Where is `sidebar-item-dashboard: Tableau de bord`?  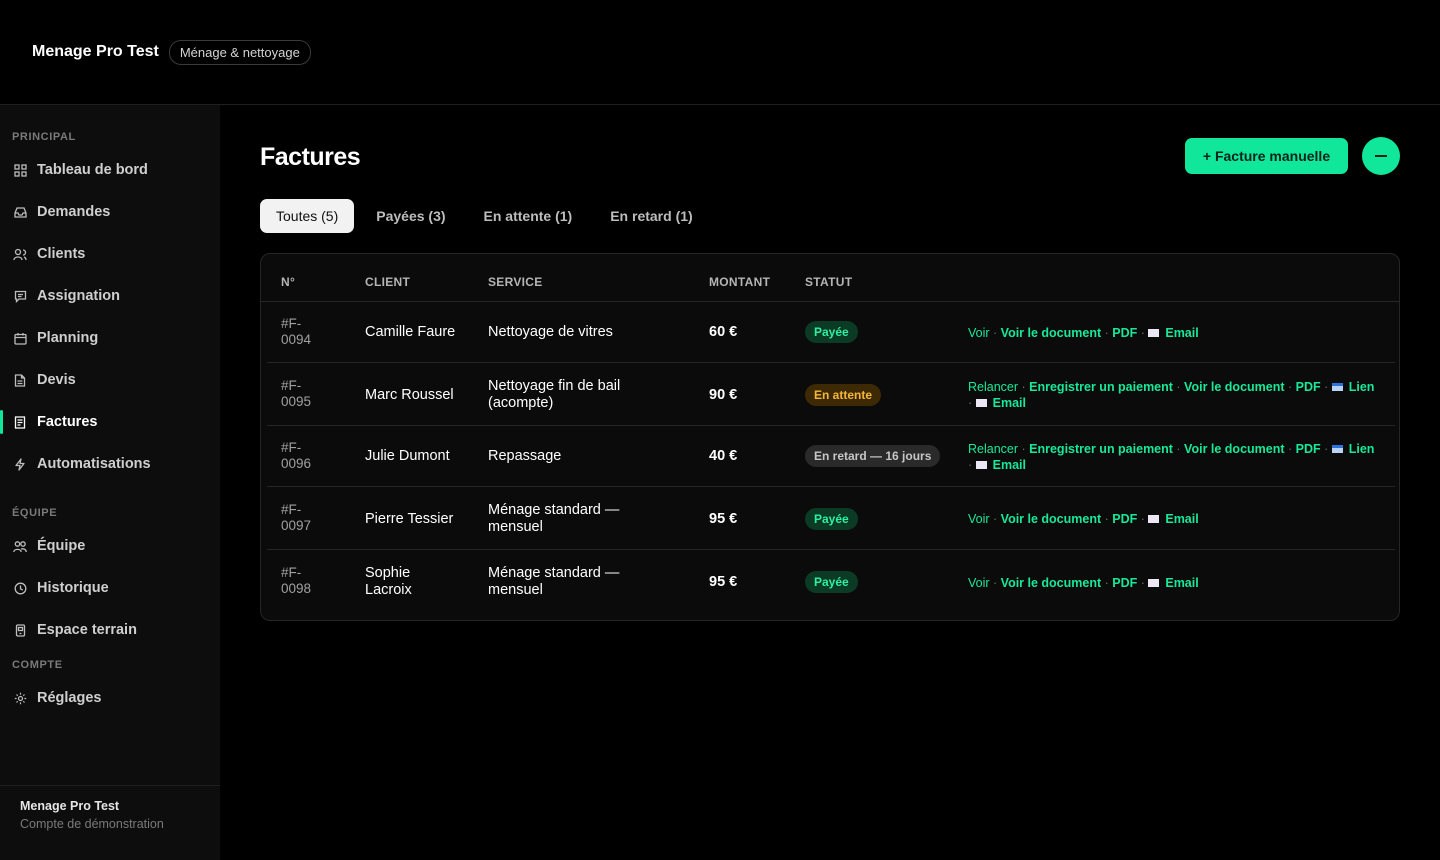 sidebar-item-dashboard: Tableau de bord is located at coordinates (110, 170).